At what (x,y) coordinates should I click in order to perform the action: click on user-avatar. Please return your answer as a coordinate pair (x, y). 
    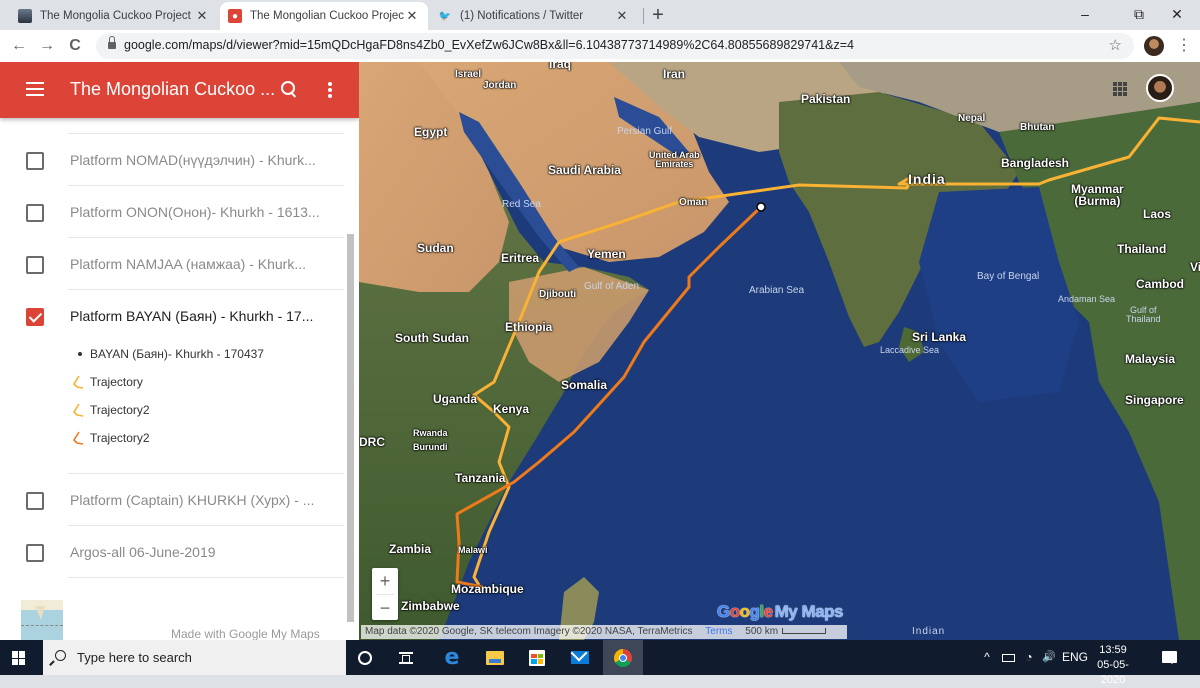
    Looking at the image, I should click on (1160, 88).